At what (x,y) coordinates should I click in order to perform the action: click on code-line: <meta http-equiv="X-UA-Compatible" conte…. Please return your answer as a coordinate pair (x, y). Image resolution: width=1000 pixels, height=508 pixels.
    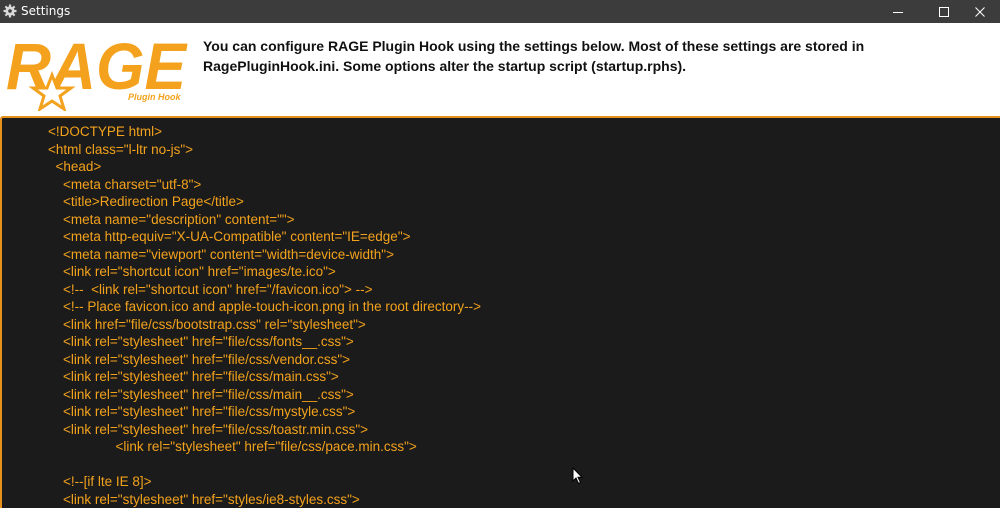
    Looking at the image, I should click on (229, 236).